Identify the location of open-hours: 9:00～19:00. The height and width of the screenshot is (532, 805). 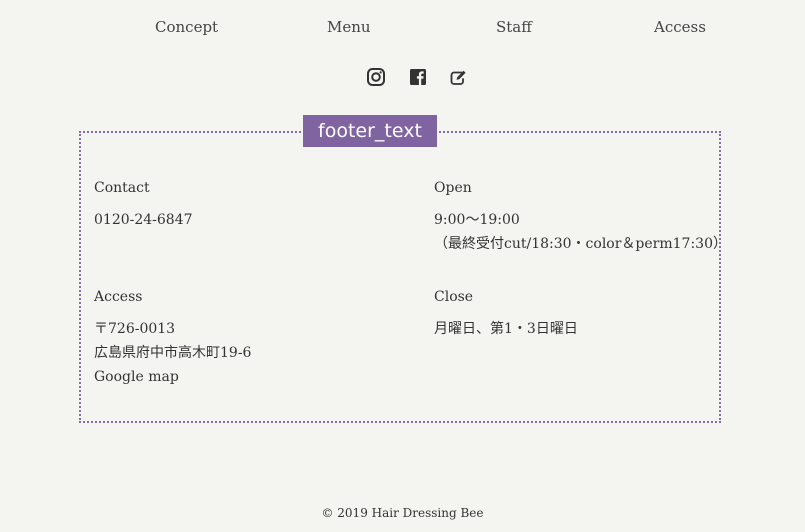
(477, 220).